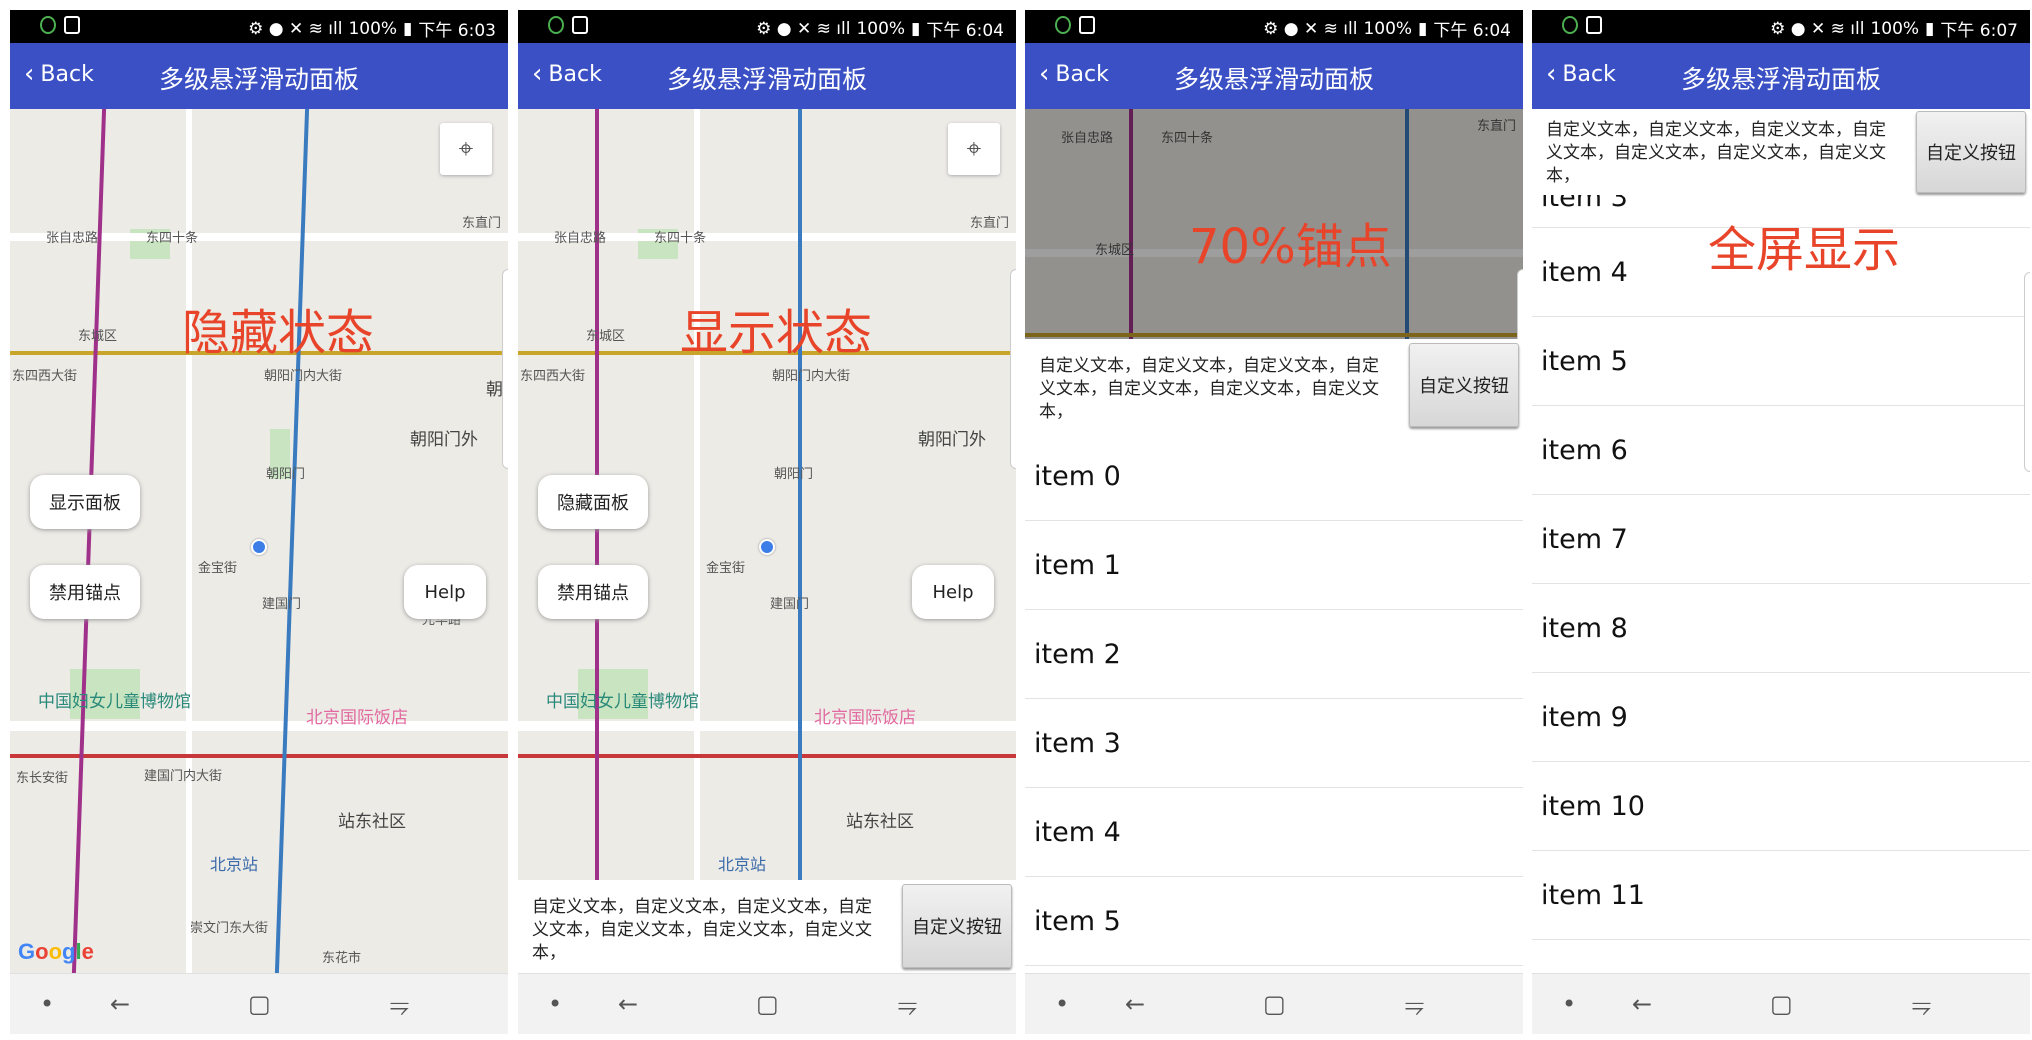 The width and height of the screenshot is (2032, 1040). I want to click on map-label: 东四西大街, so click(45, 376).